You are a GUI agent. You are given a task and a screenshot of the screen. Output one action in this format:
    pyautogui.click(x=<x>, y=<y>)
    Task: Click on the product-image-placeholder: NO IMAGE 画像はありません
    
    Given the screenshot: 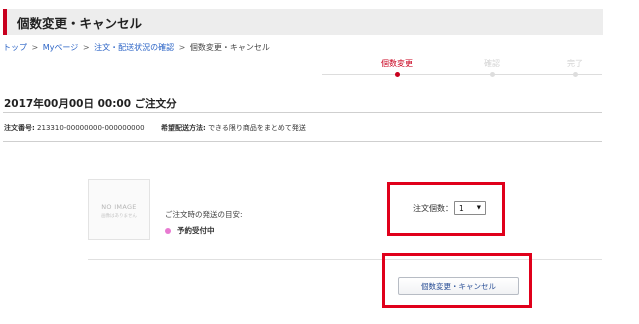 What is the action you would take?
    pyautogui.click(x=119, y=209)
    